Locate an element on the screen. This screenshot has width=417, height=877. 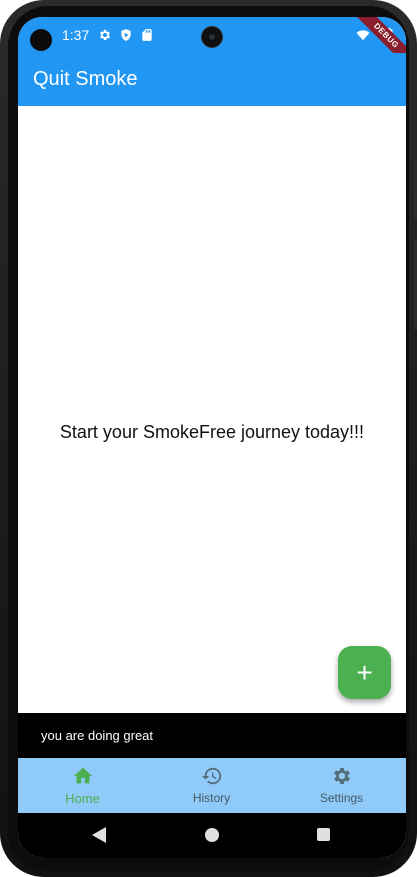
wifi-icon is located at coordinates (363, 35).